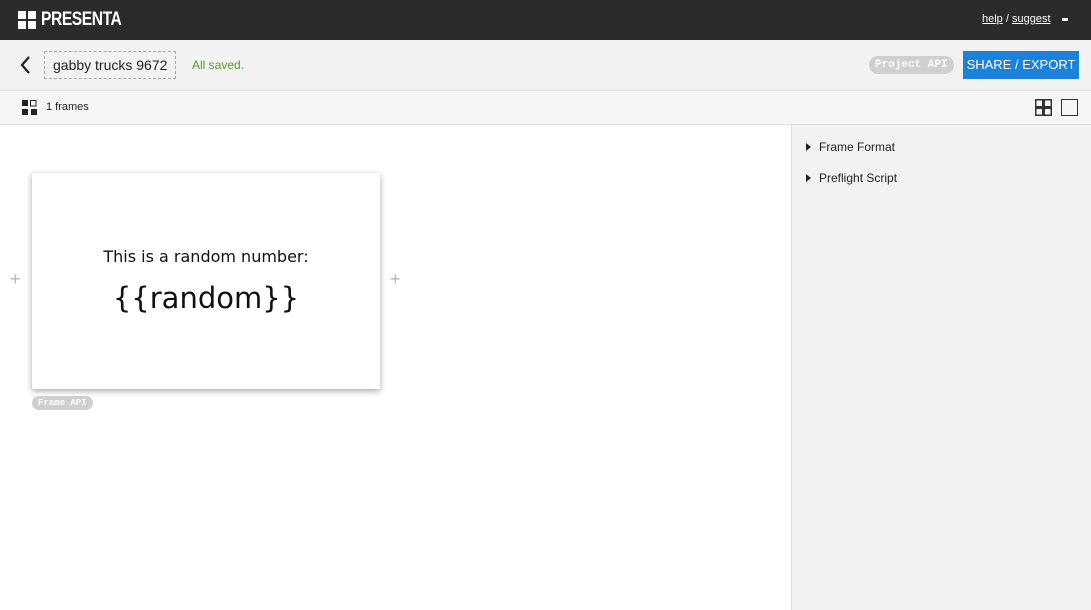  I want to click on frame-text-line1: This is a random number:, so click(206, 256).